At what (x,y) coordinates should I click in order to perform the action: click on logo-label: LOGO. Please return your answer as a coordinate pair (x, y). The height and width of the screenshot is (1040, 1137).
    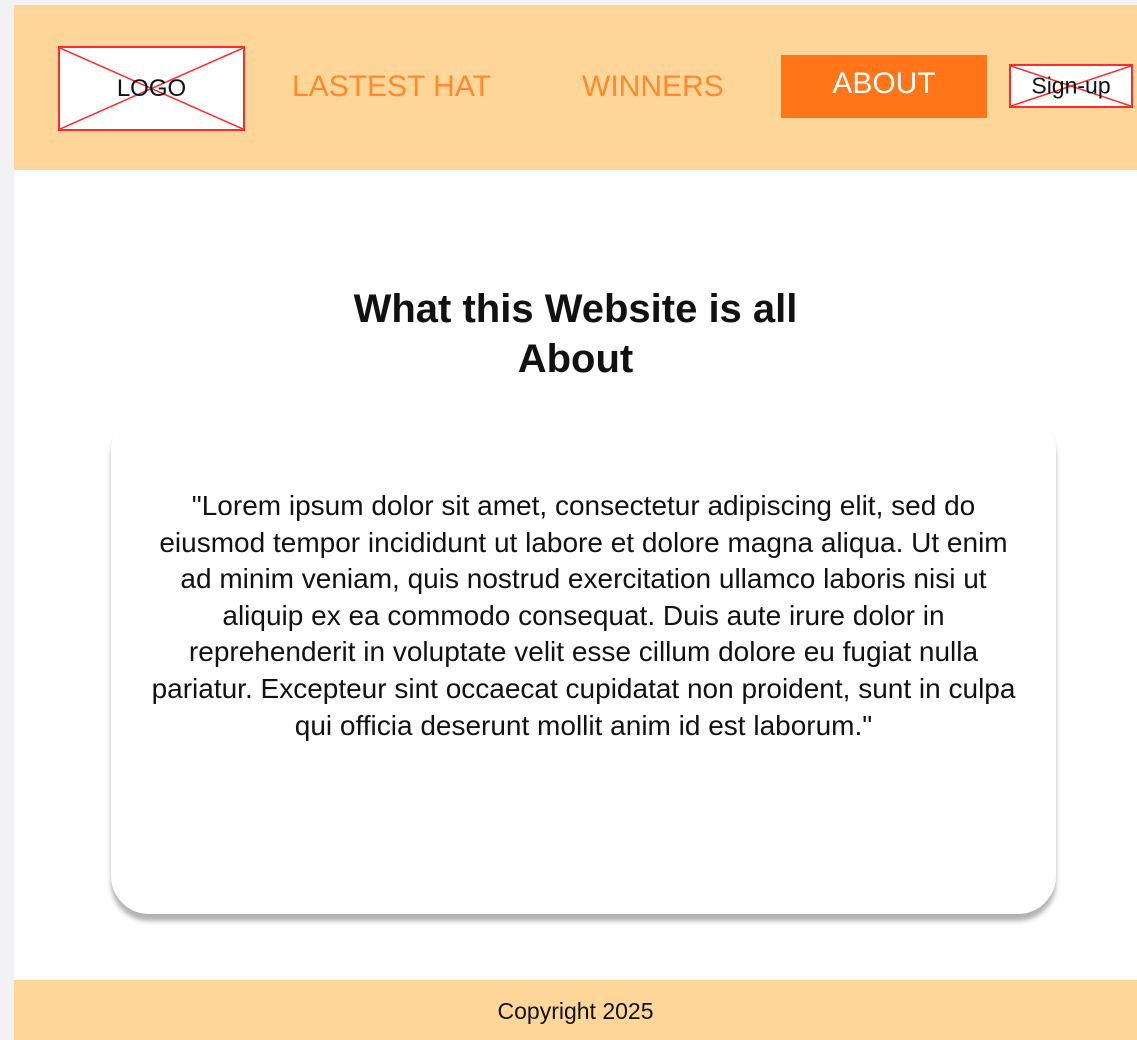
    Looking at the image, I should click on (151, 88).